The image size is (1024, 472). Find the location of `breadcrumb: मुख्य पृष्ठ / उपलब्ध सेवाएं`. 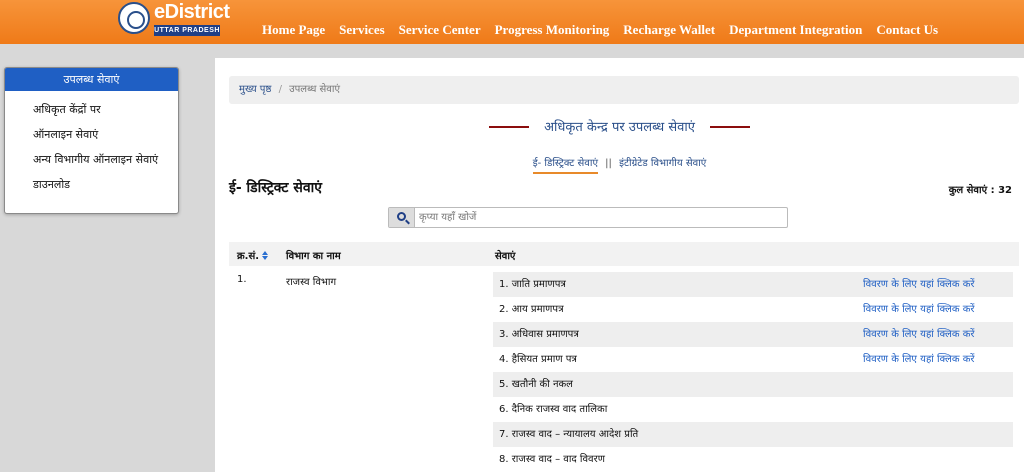

breadcrumb: मुख्य पृष्ठ / उपलब्ध सेवाएं is located at coordinates (624, 90).